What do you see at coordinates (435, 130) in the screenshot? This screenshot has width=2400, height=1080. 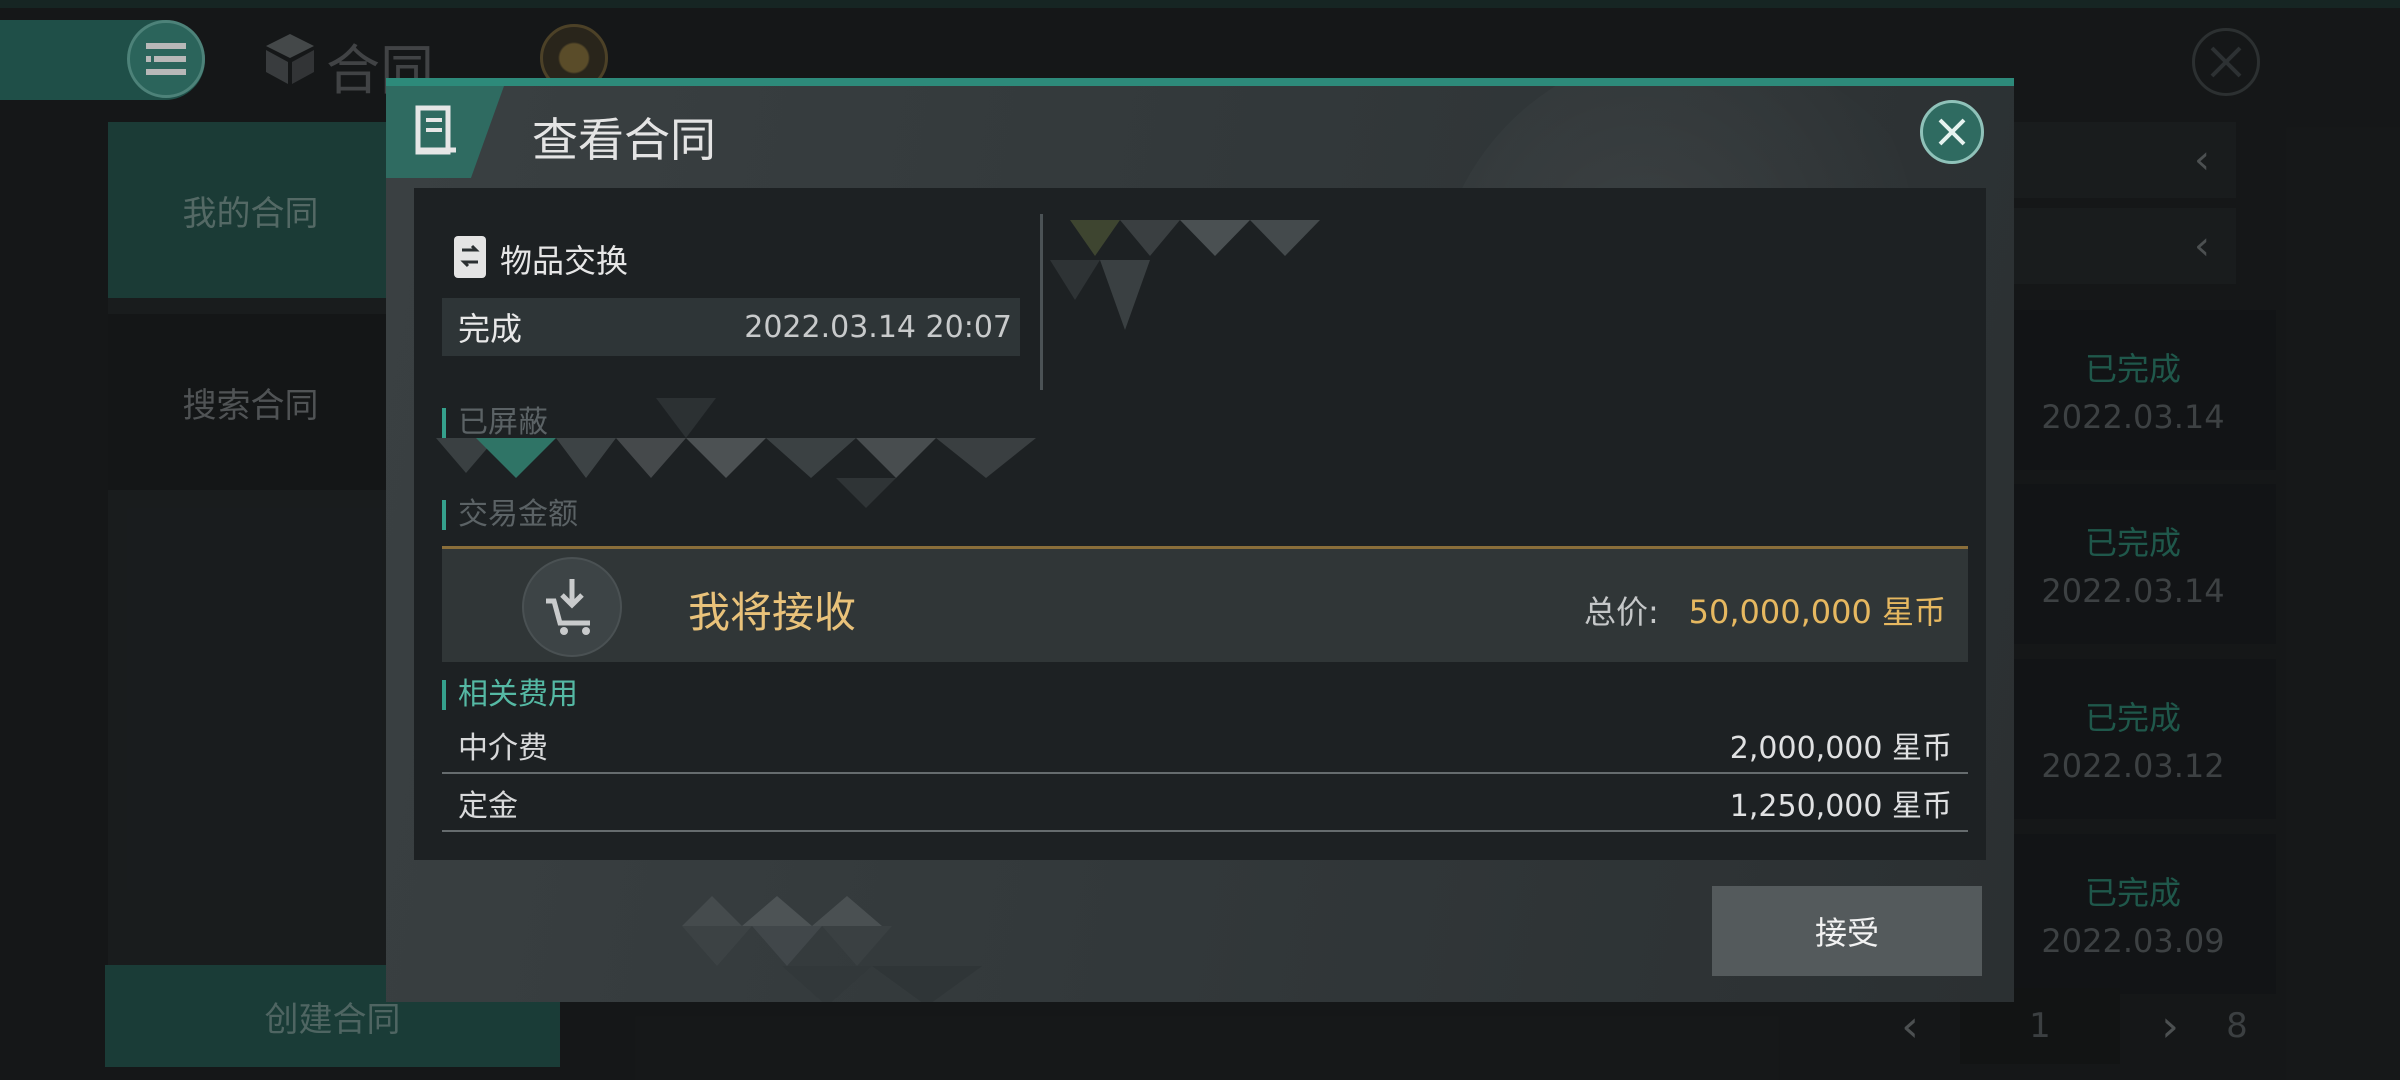 I see `contract-icon` at bounding box center [435, 130].